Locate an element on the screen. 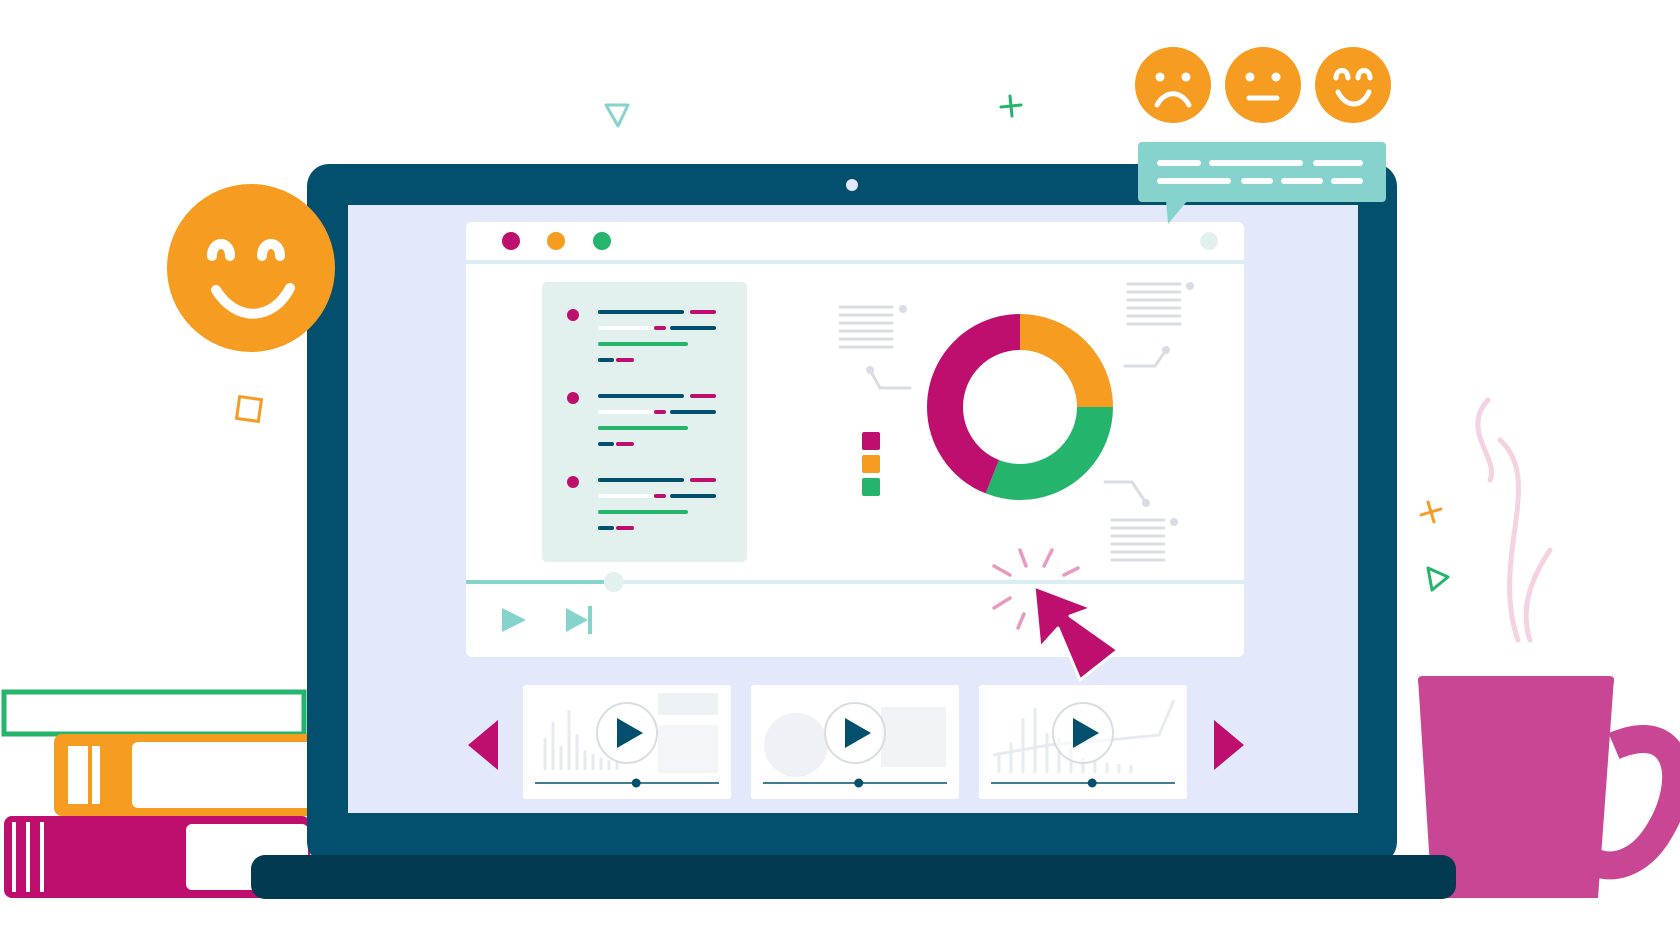  legend-swatch-orange is located at coordinates (871, 464).